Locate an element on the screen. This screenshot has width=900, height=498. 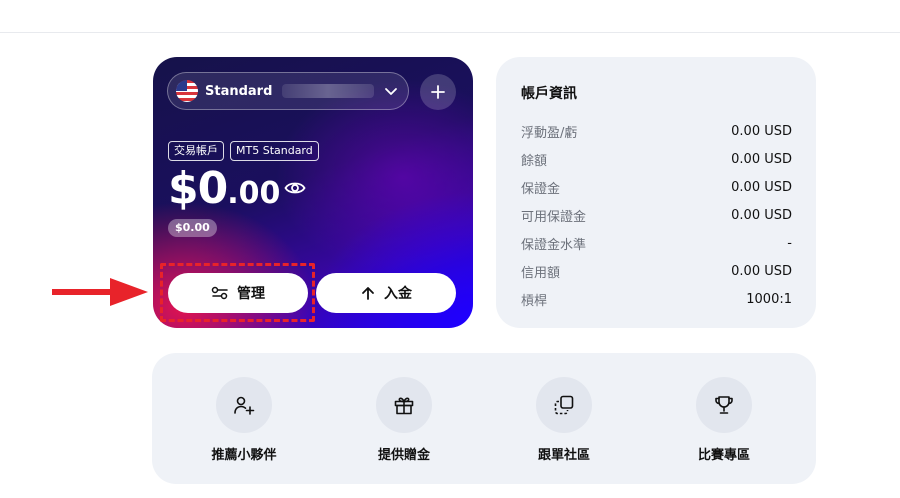
shortcut-bonus: 提供贈金 is located at coordinates (404, 420).